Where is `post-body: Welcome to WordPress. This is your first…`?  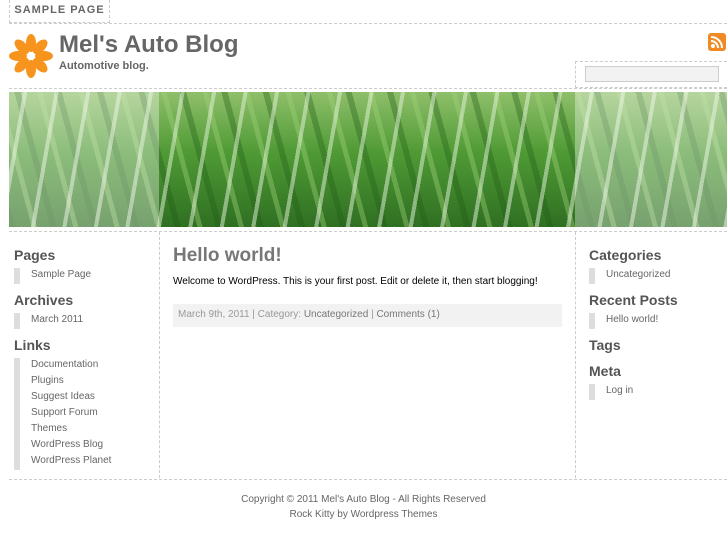 post-body: Welcome to WordPress. This is your first… is located at coordinates (355, 281).